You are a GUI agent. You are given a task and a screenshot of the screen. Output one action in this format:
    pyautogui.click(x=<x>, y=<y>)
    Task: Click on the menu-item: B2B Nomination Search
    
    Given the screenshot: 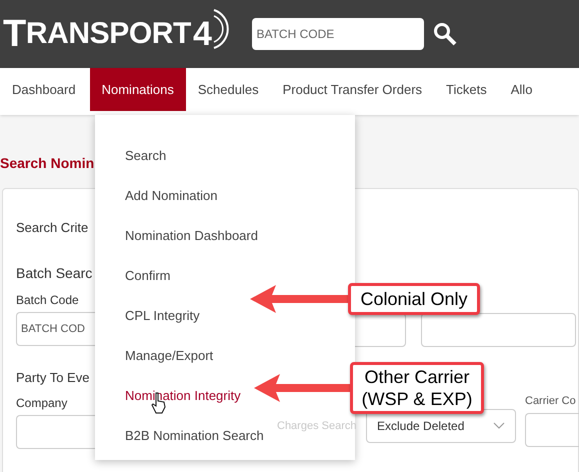 What is the action you would take?
    pyautogui.click(x=194, y=436)
    